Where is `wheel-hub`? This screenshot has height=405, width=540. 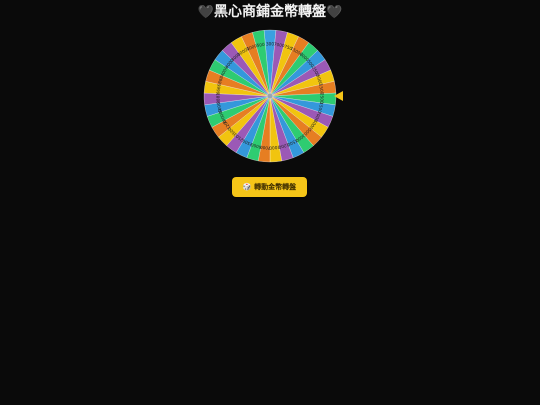
wheel-hub is located at coordinates (270, 96).